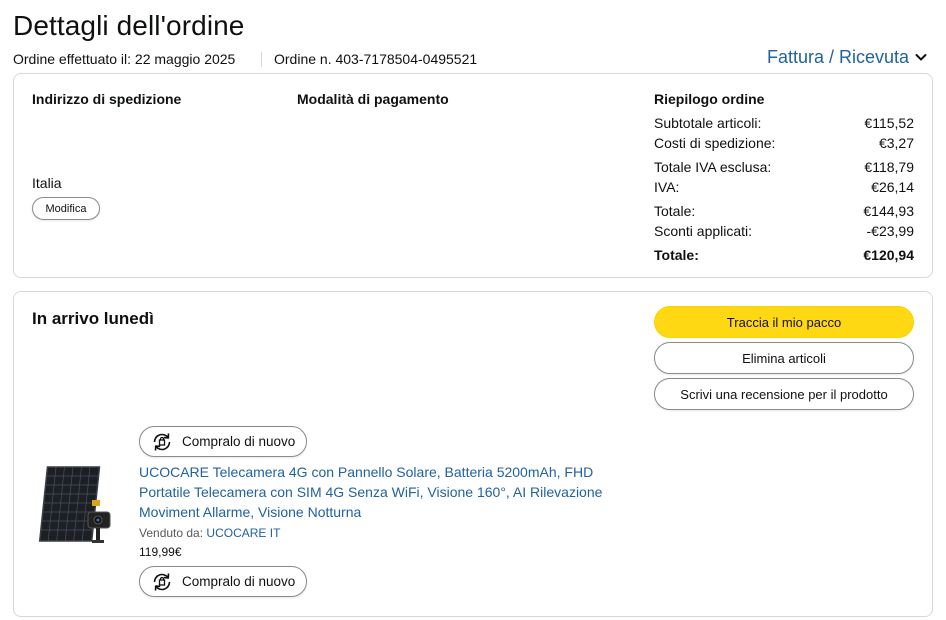  What do you see at coordinates (784, 231) in the screenshot?
I see `summary-row-discounts: Sconti applicati: -€23,99` at bounding box center [784, 231].